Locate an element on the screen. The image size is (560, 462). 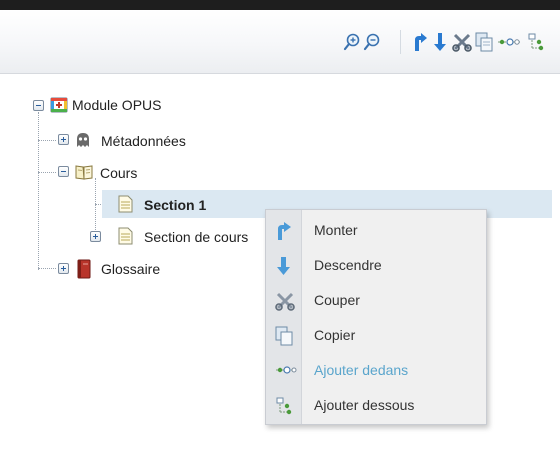
toolbar-separator is located at coordinates (400, 42).